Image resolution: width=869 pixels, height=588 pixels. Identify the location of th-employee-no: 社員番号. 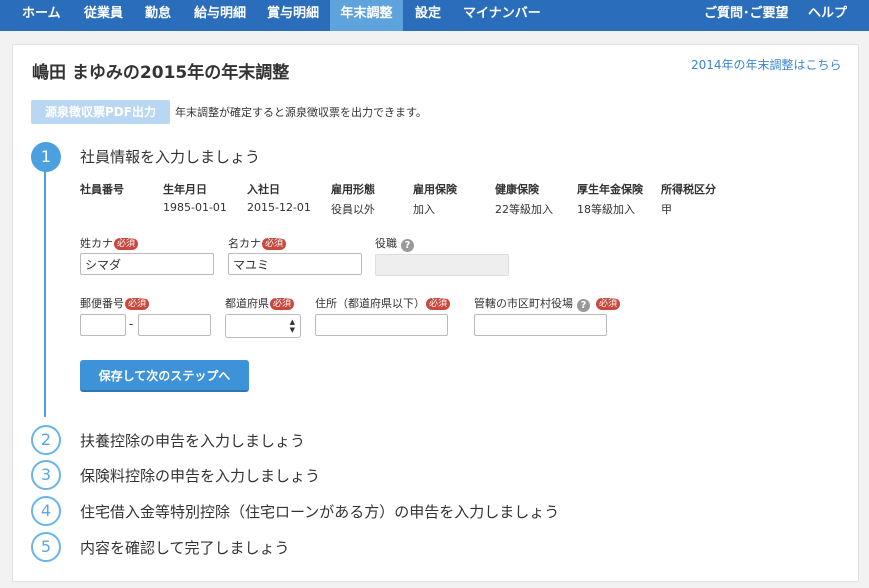
(102, 189).